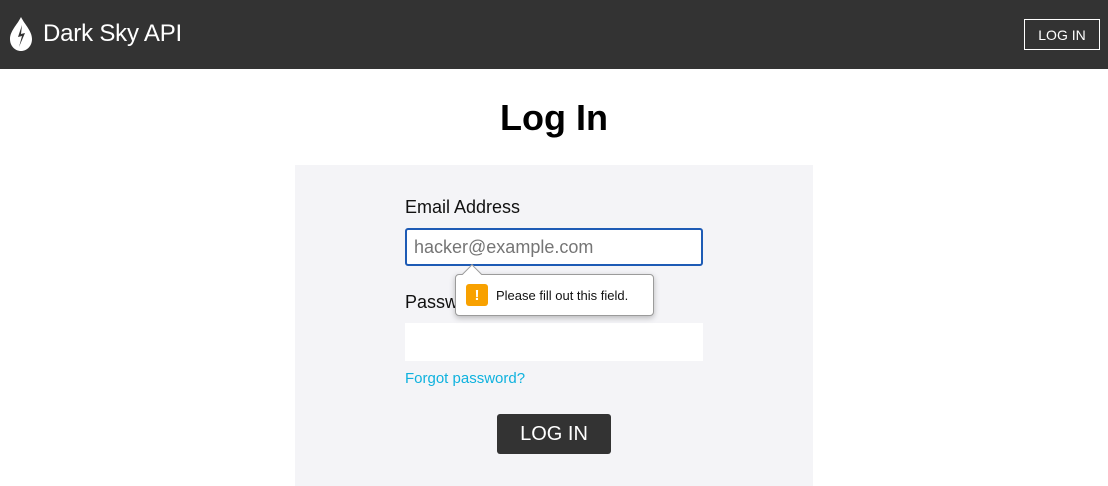  Describe the element at coordinates (1062, 34) in the screenshot. I see `header-login-button: LOG IN` at that location.